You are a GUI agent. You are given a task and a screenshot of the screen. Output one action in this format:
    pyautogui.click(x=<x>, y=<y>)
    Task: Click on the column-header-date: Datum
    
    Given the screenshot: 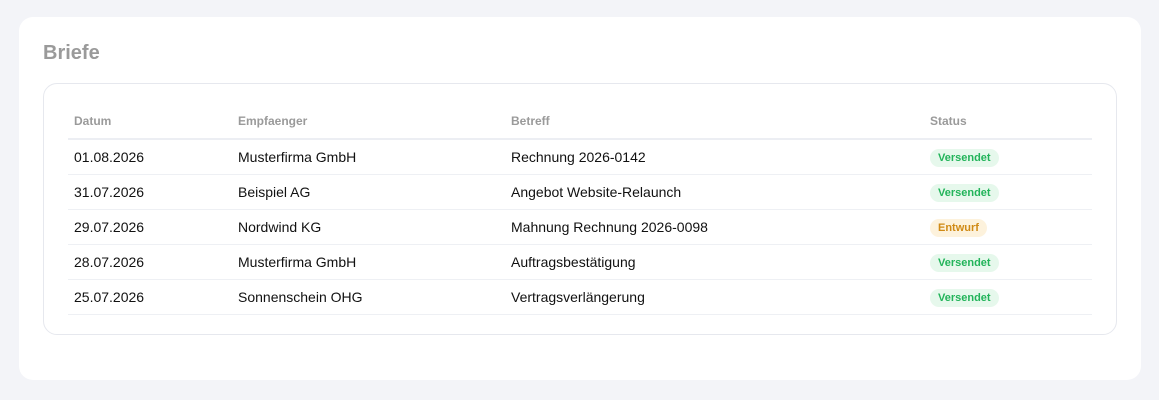 What is the action you would take?
    pyautogui.click(x=150, y=122)
    